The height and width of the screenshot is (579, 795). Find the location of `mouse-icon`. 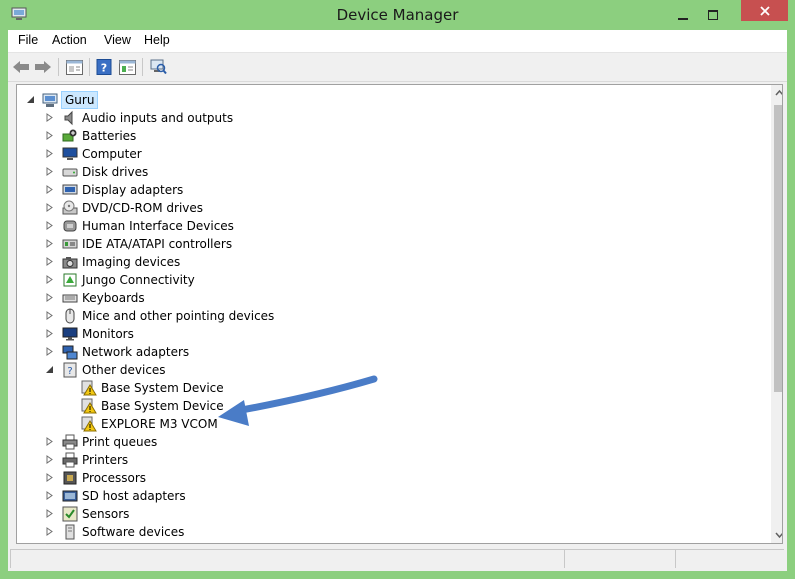

mouse-icon is located at coordinates (70, 316).